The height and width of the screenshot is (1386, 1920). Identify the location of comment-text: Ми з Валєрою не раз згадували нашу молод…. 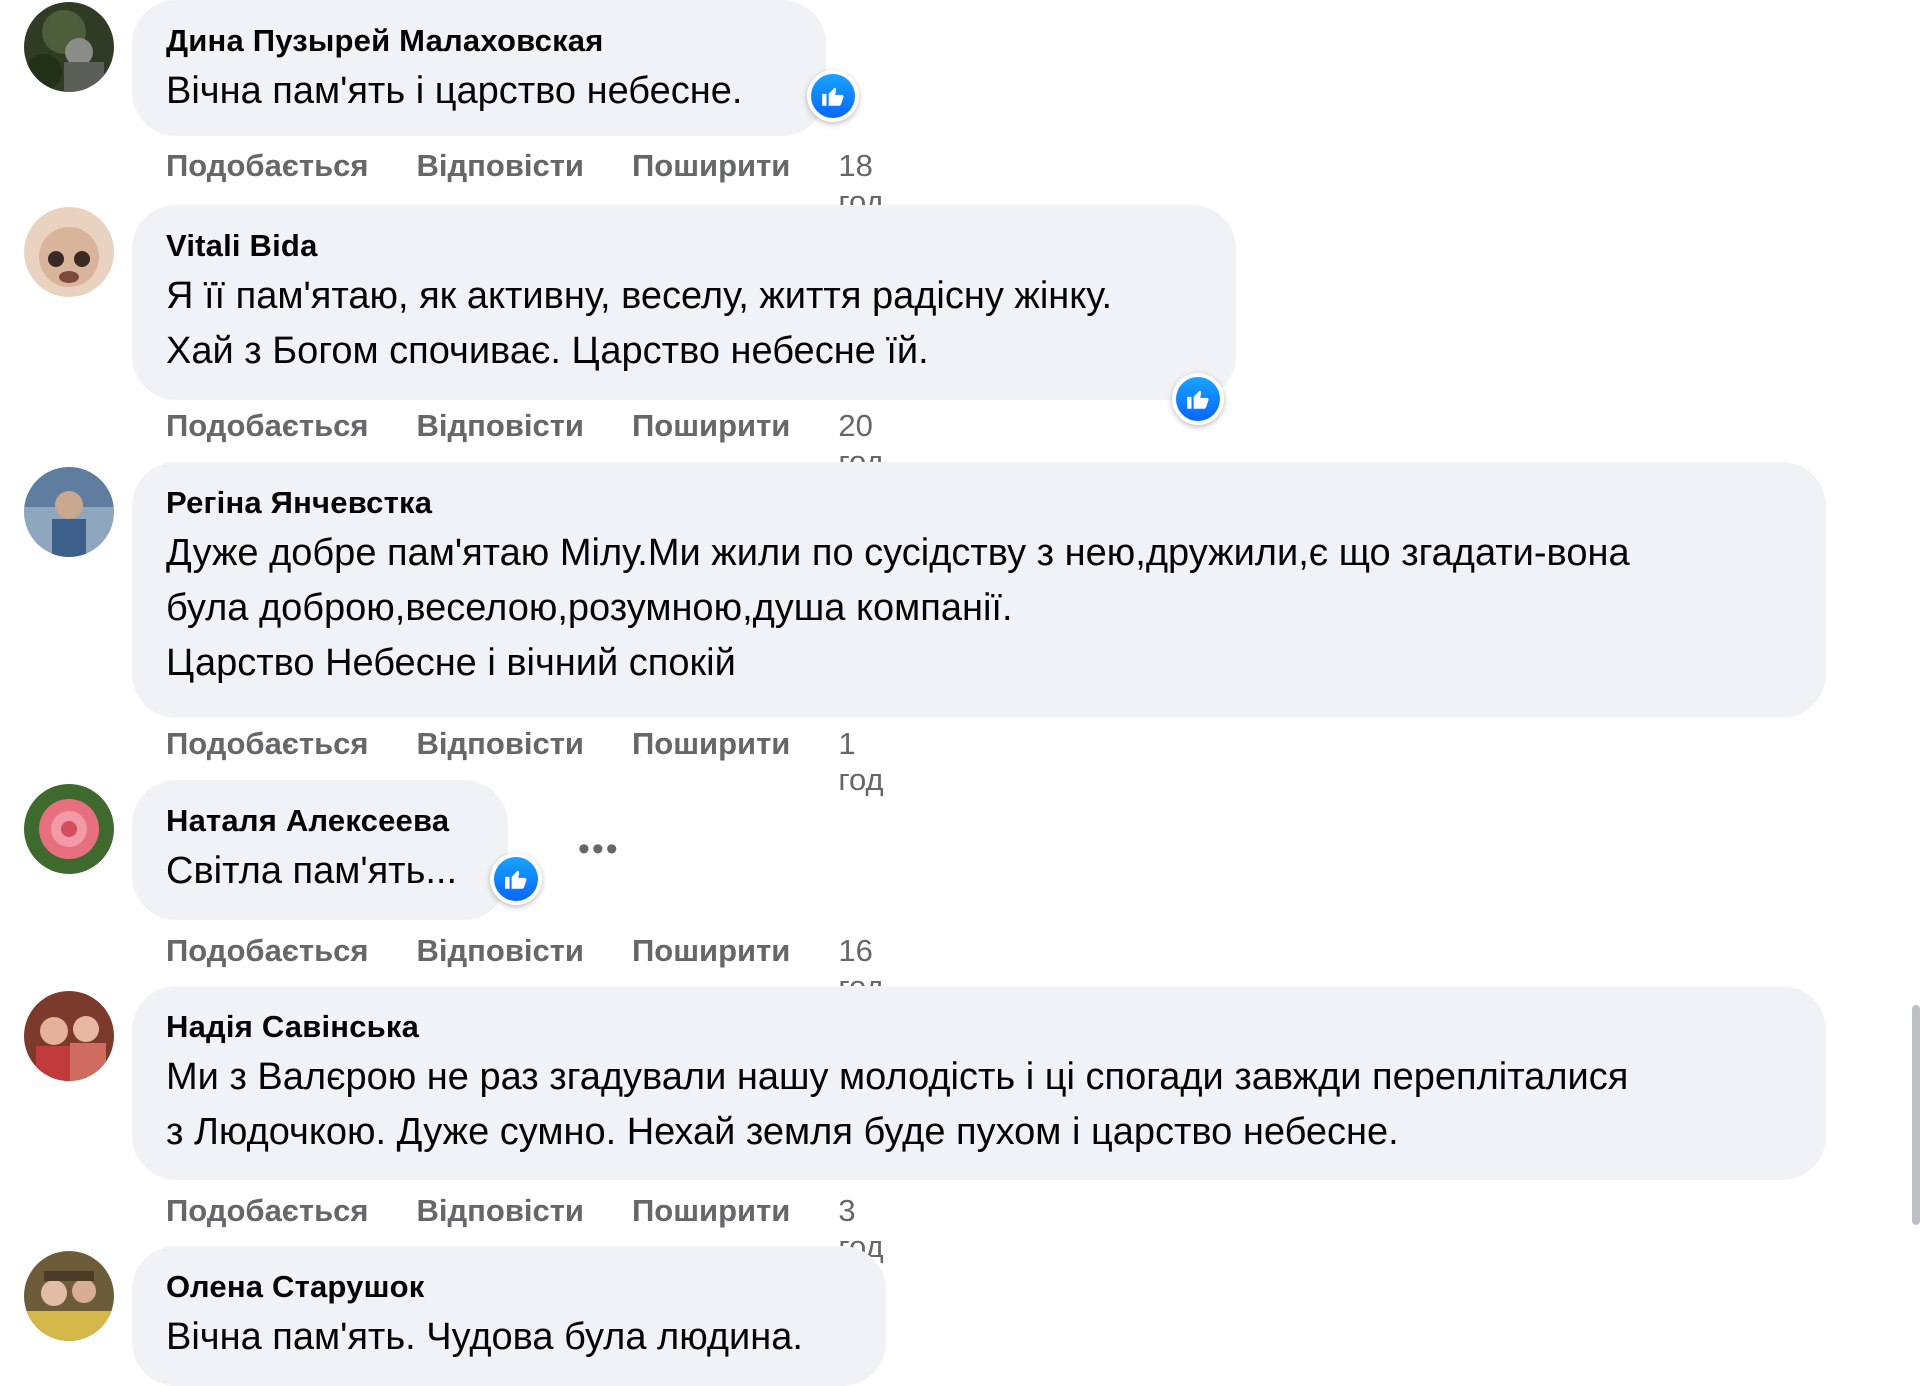
(897, 1104).